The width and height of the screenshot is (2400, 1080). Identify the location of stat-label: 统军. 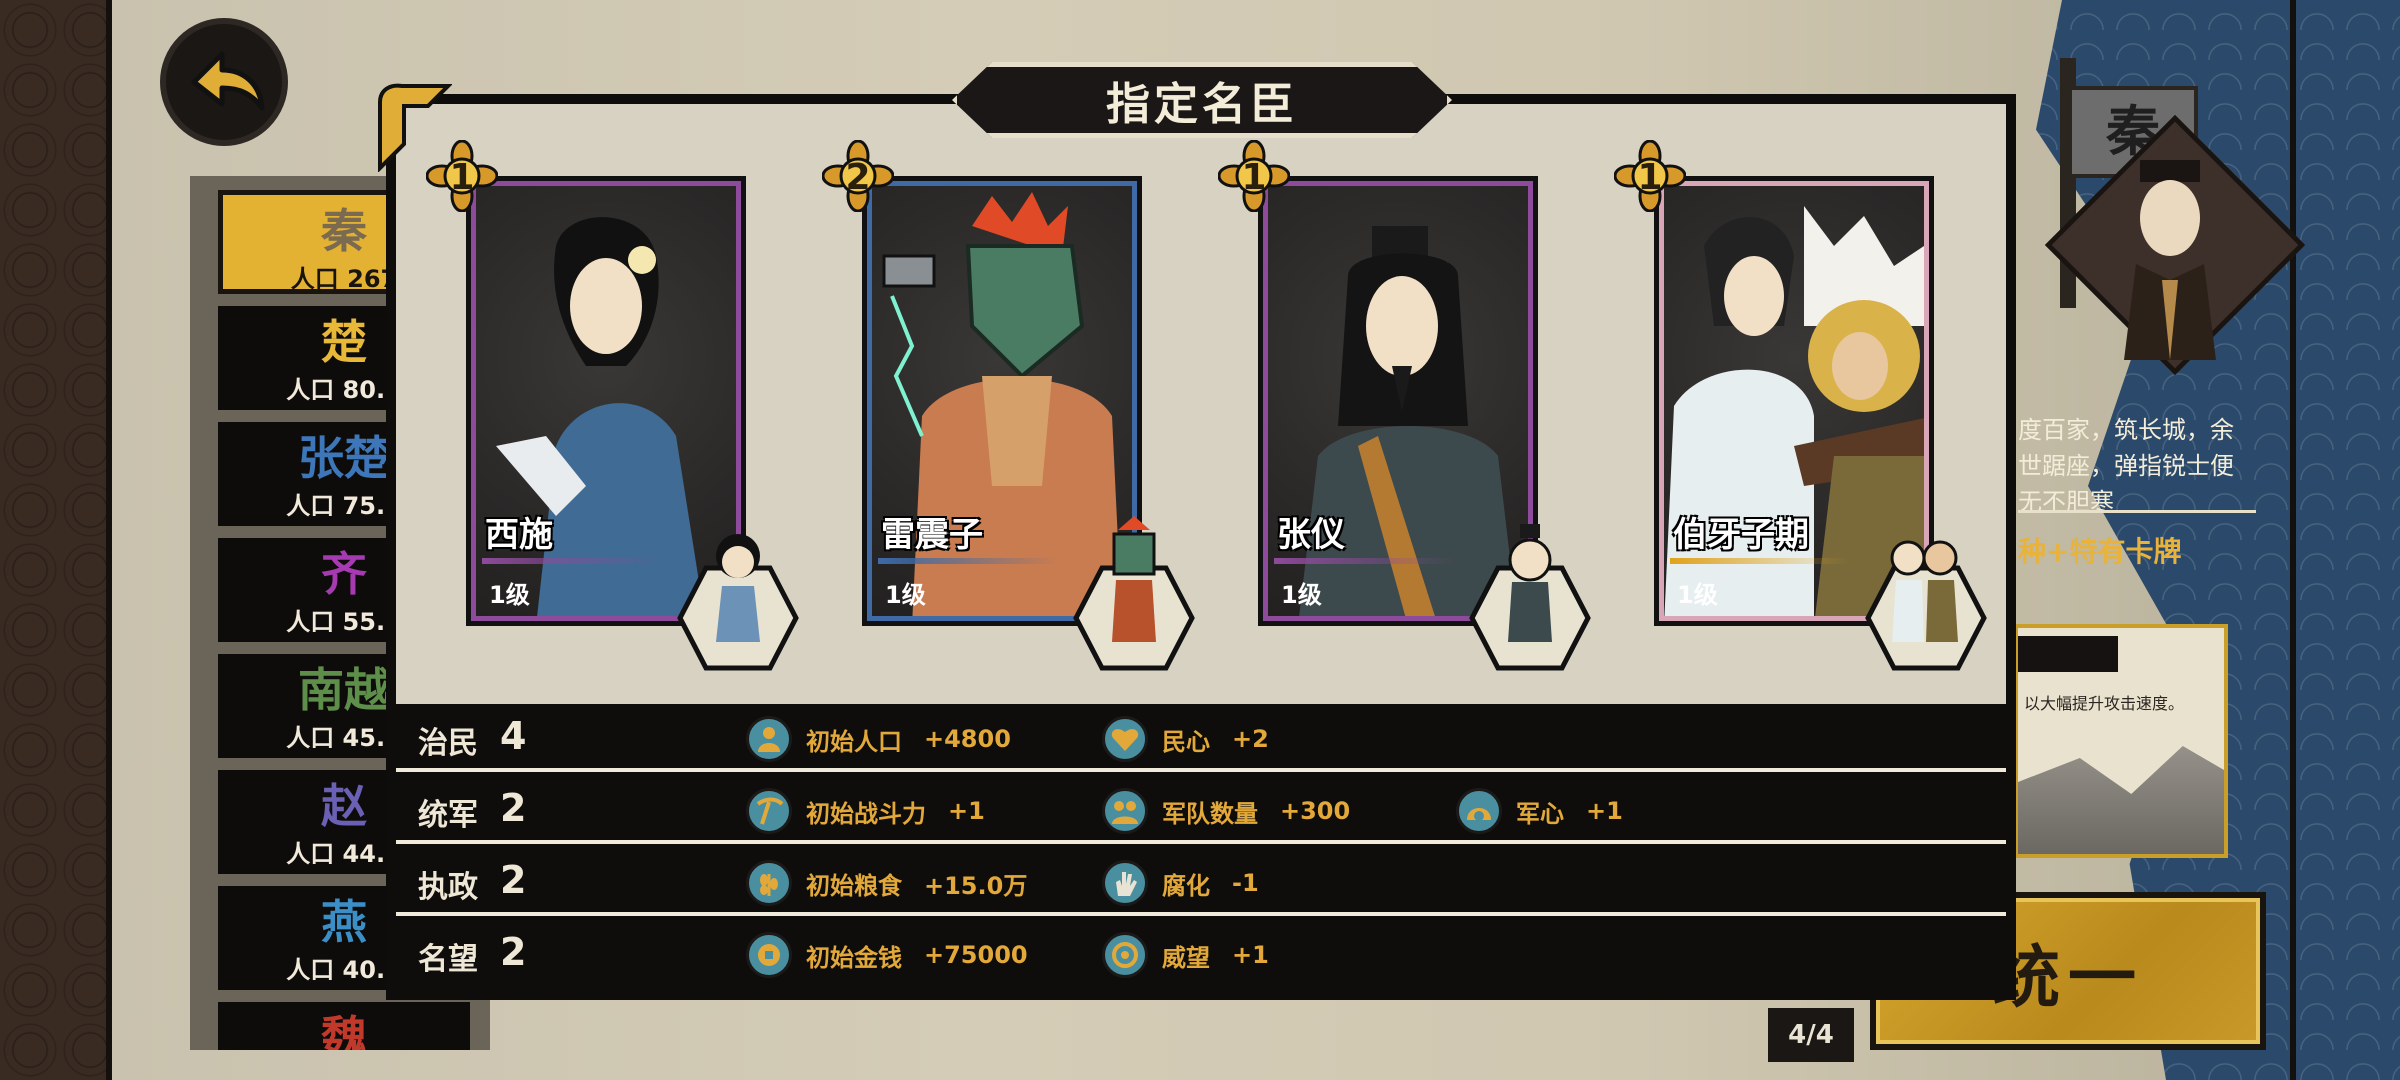
(448, 815).